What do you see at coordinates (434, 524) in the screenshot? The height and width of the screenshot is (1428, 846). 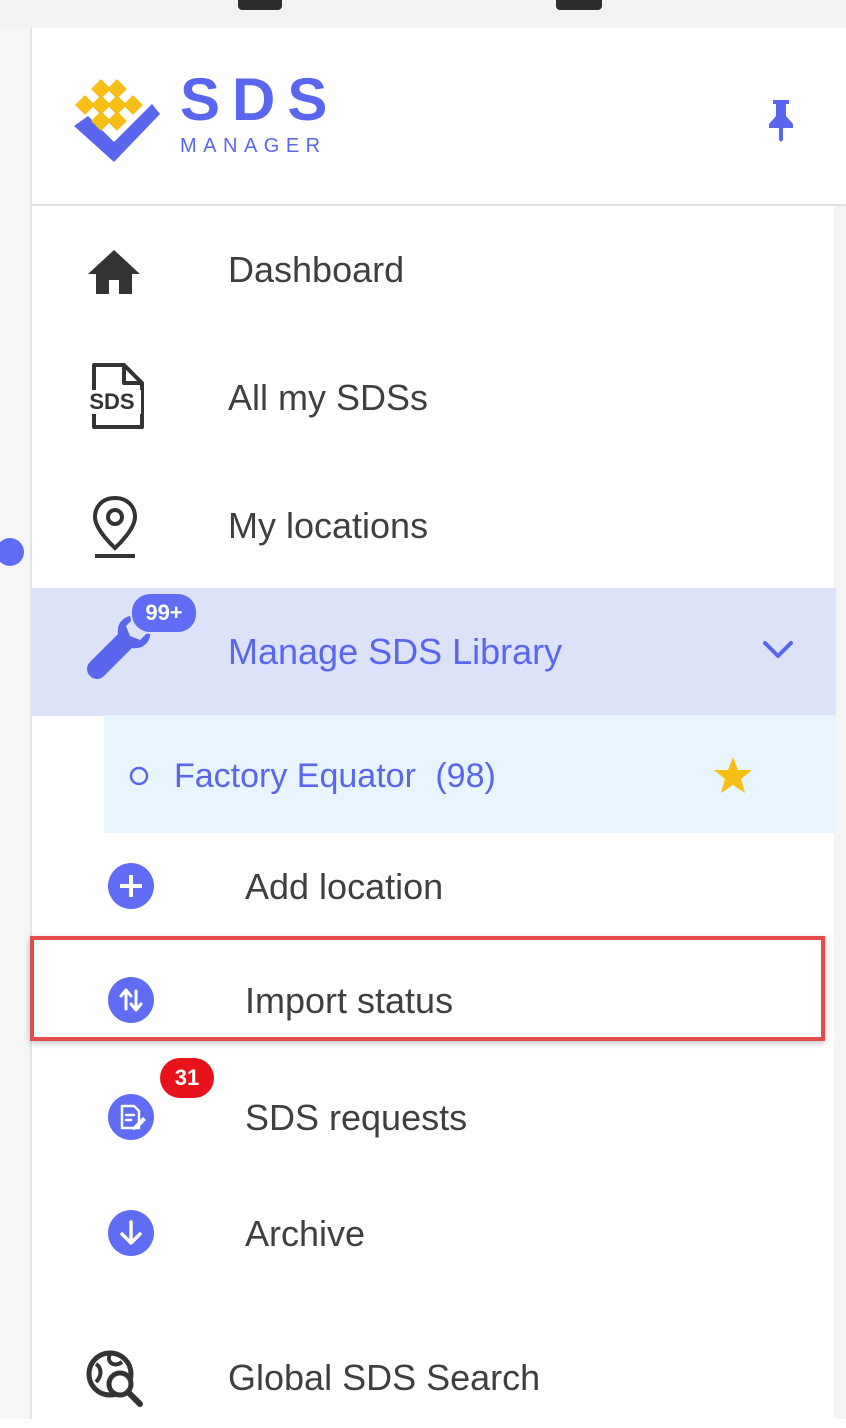 I see `sidebar-item-my-locations: My locations` at bounding box center [434, 524].